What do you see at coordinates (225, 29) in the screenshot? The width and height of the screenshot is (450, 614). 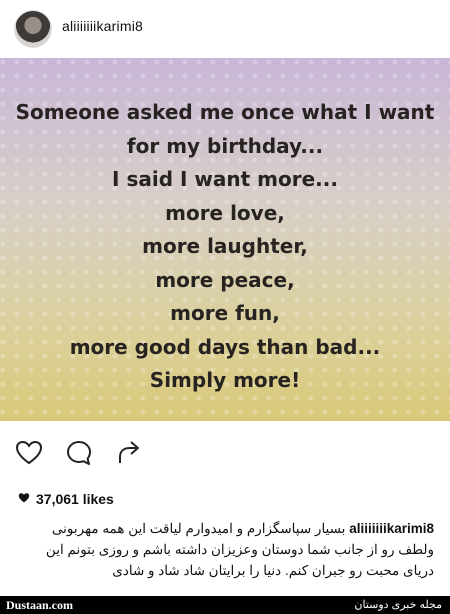 I see `post-header: aliiiiiiikarimi8` at bounding box center [225, 29].